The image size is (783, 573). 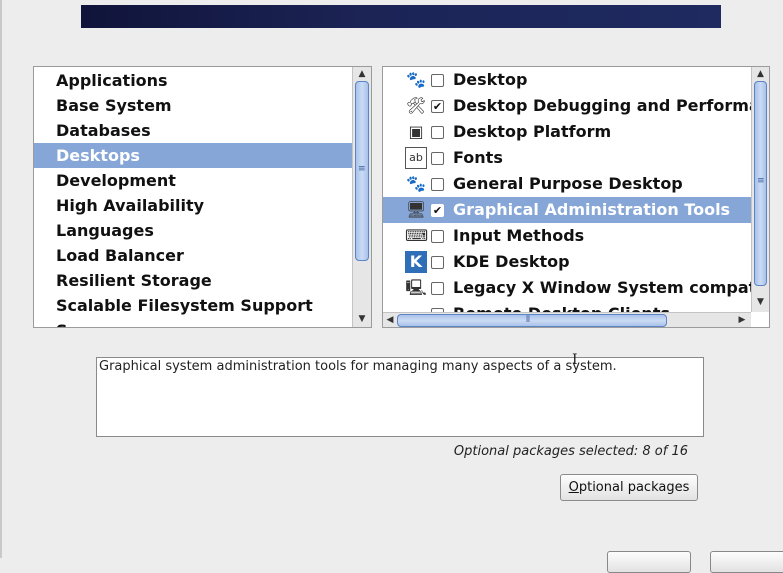 I want to click on back-button, so click(x=649, y=562).